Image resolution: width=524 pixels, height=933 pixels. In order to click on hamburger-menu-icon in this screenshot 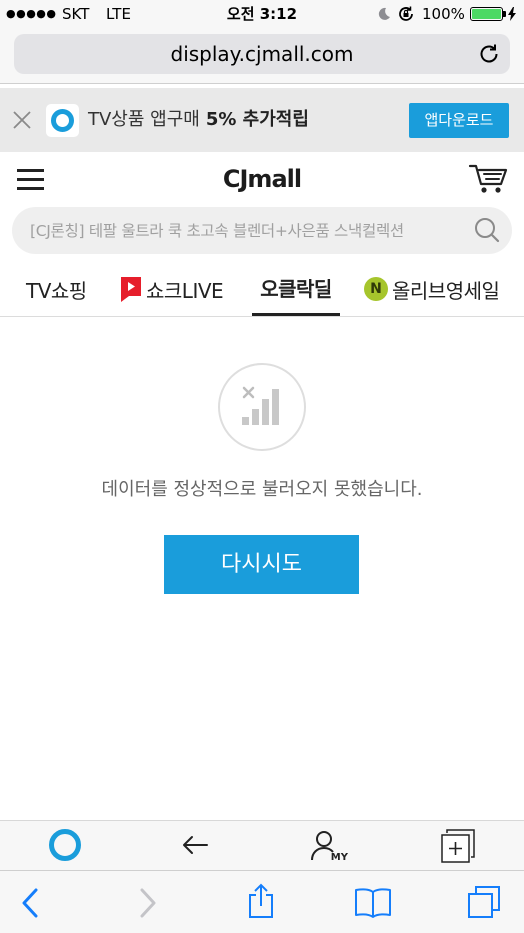, I will do `click(30, 179)`.